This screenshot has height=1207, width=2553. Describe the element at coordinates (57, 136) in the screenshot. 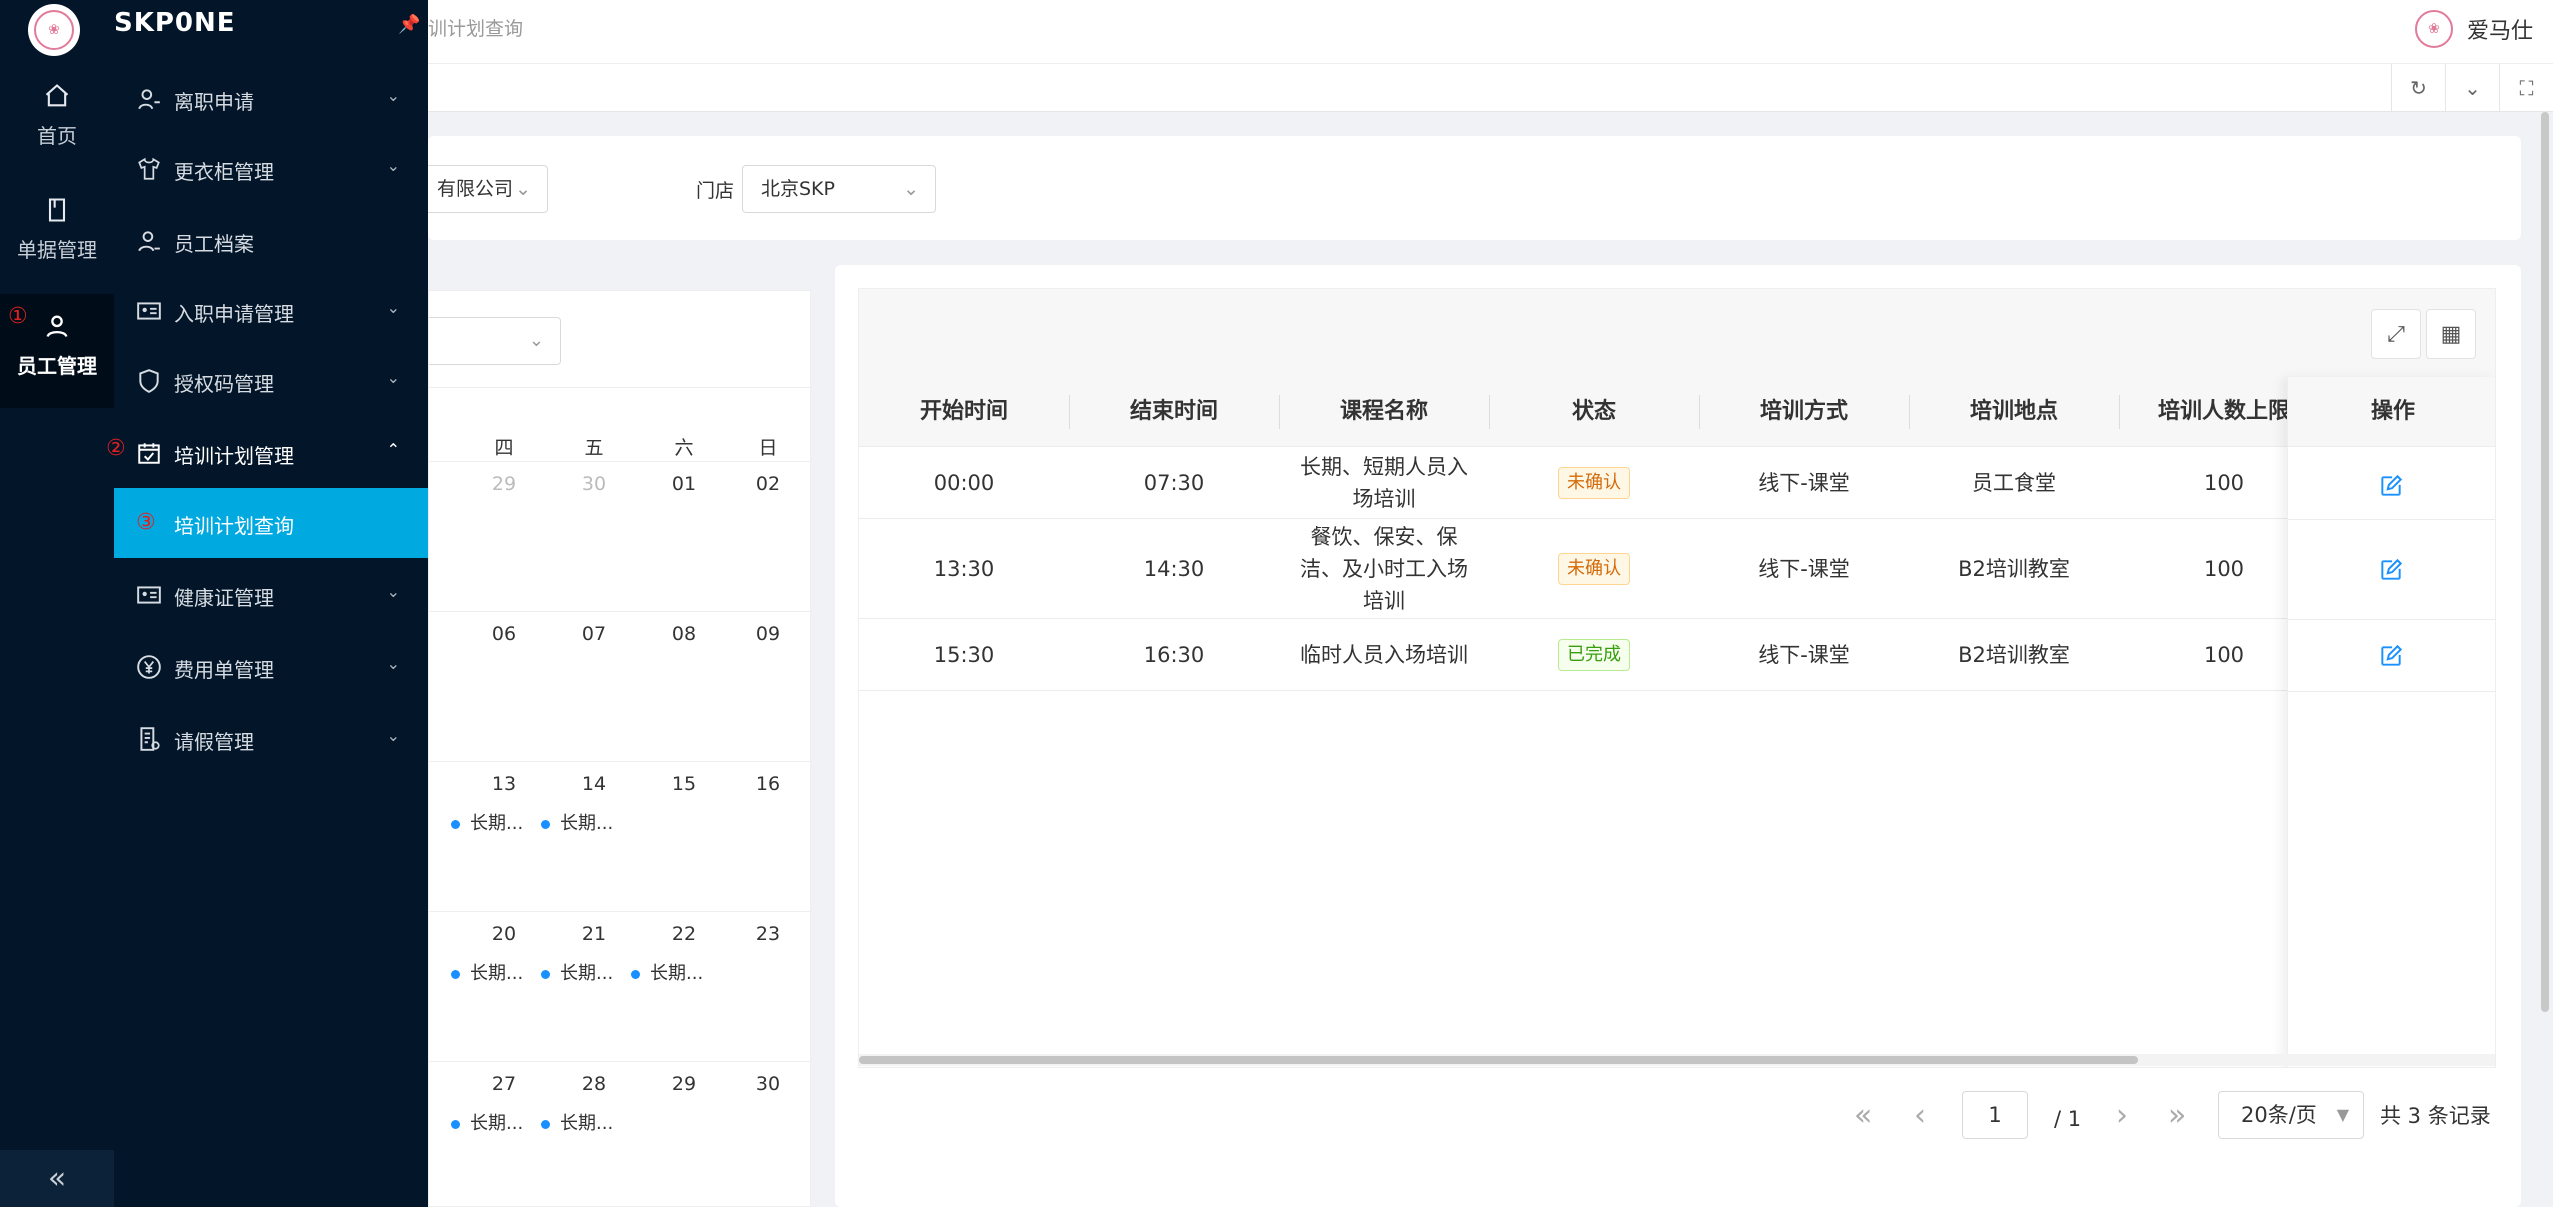

I see `rail-item-label: 首页` at that location.